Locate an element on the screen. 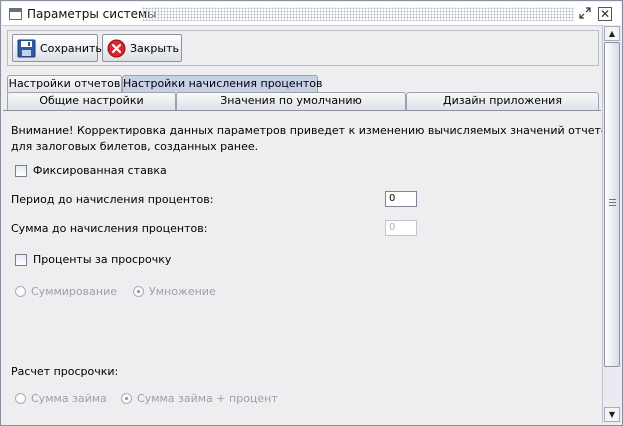  tab-default-values: Значения по умолчанию is located at coordinates (291, 101).